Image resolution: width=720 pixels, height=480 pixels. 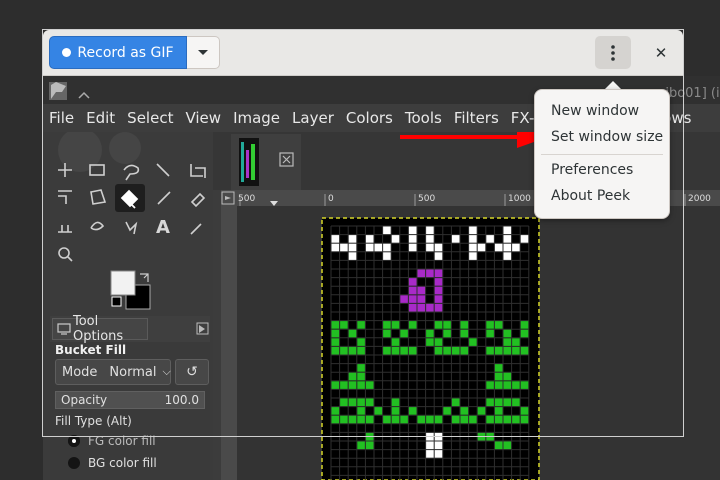 I want to click on kebab-menu-icon, so click(x=613, y=52).